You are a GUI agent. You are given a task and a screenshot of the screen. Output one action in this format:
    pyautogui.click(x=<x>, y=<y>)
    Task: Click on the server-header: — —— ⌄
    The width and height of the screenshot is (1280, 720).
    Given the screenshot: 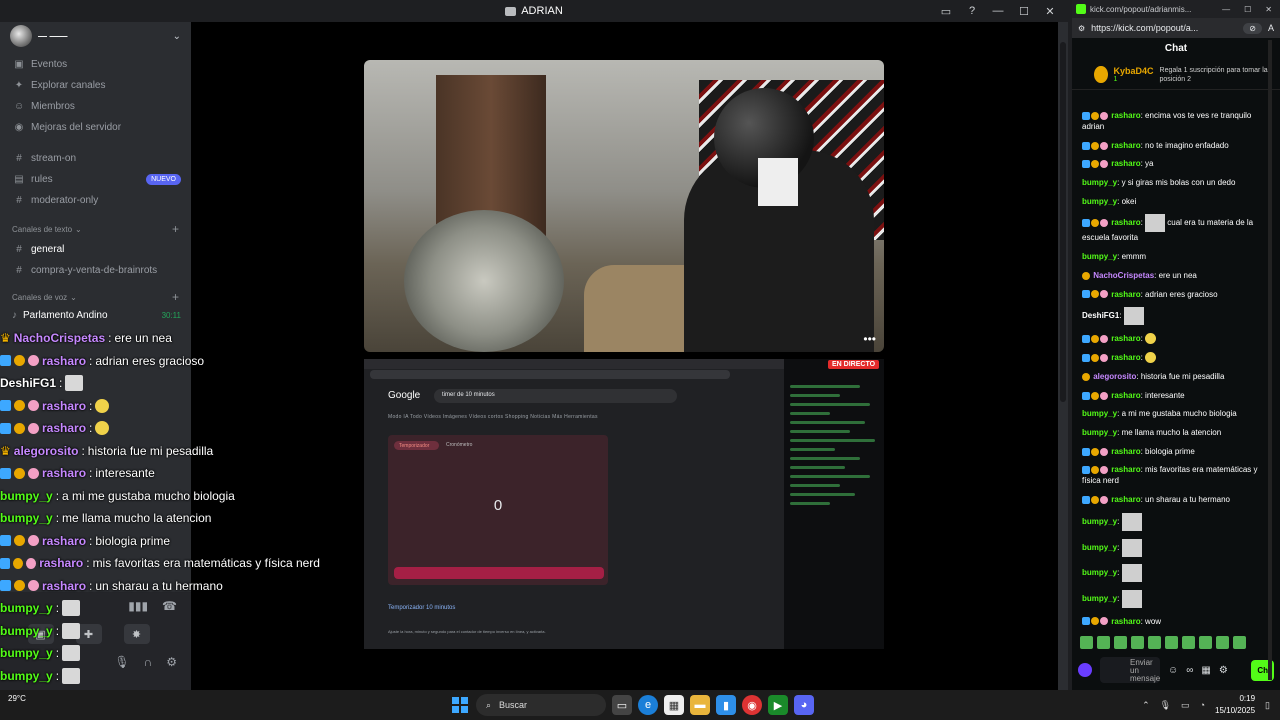 What is the action you would take?
    pyautogui.click(x=95, y=36)
    